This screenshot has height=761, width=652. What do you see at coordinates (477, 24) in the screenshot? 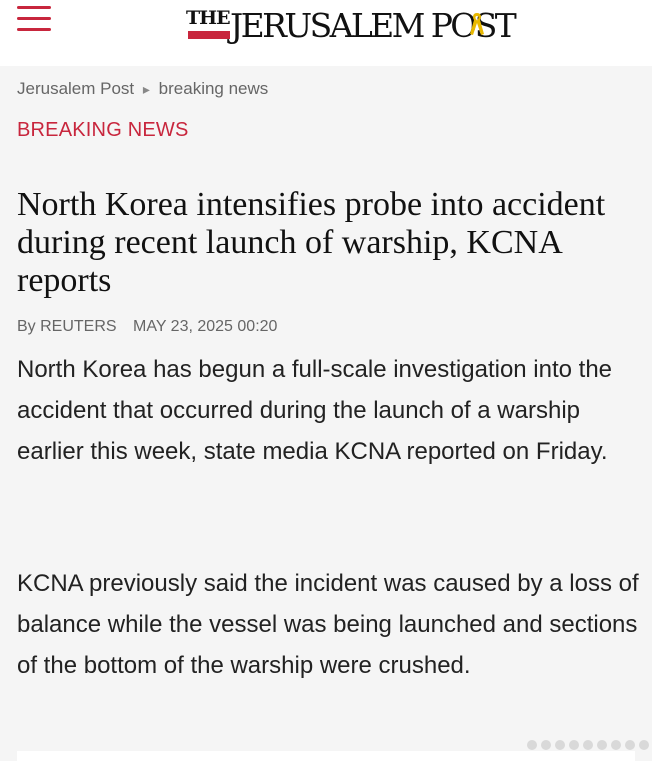
I see `yellow-ribbon-icon` at bounding box center [477, 24].